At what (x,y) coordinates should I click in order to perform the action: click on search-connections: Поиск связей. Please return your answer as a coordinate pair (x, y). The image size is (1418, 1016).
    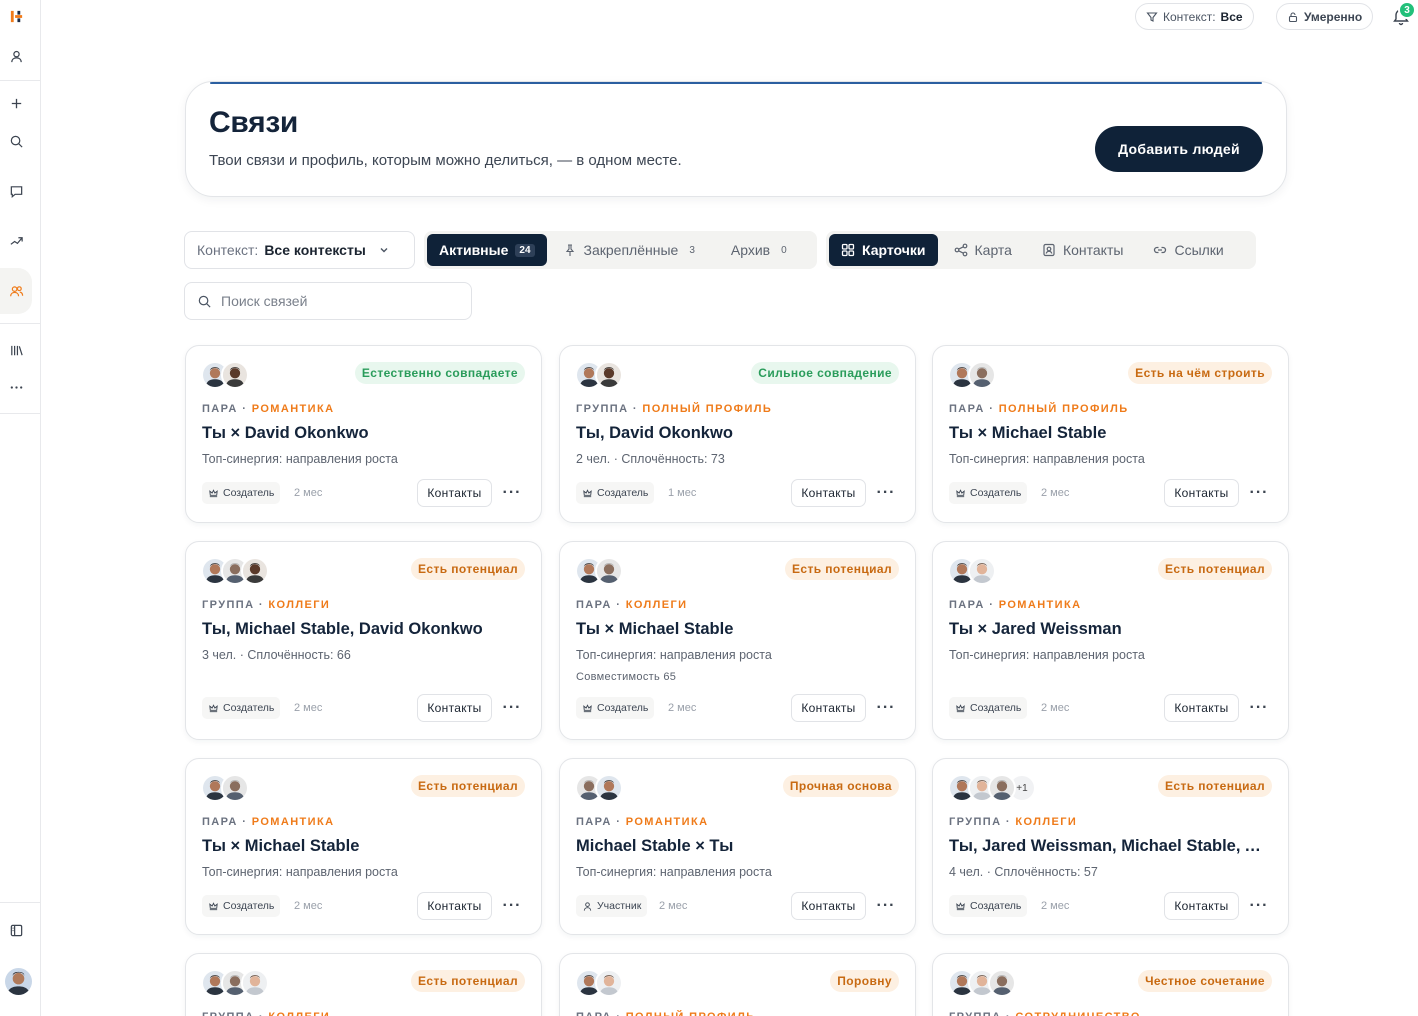
    Looking at the image, I should click on (328, 301).